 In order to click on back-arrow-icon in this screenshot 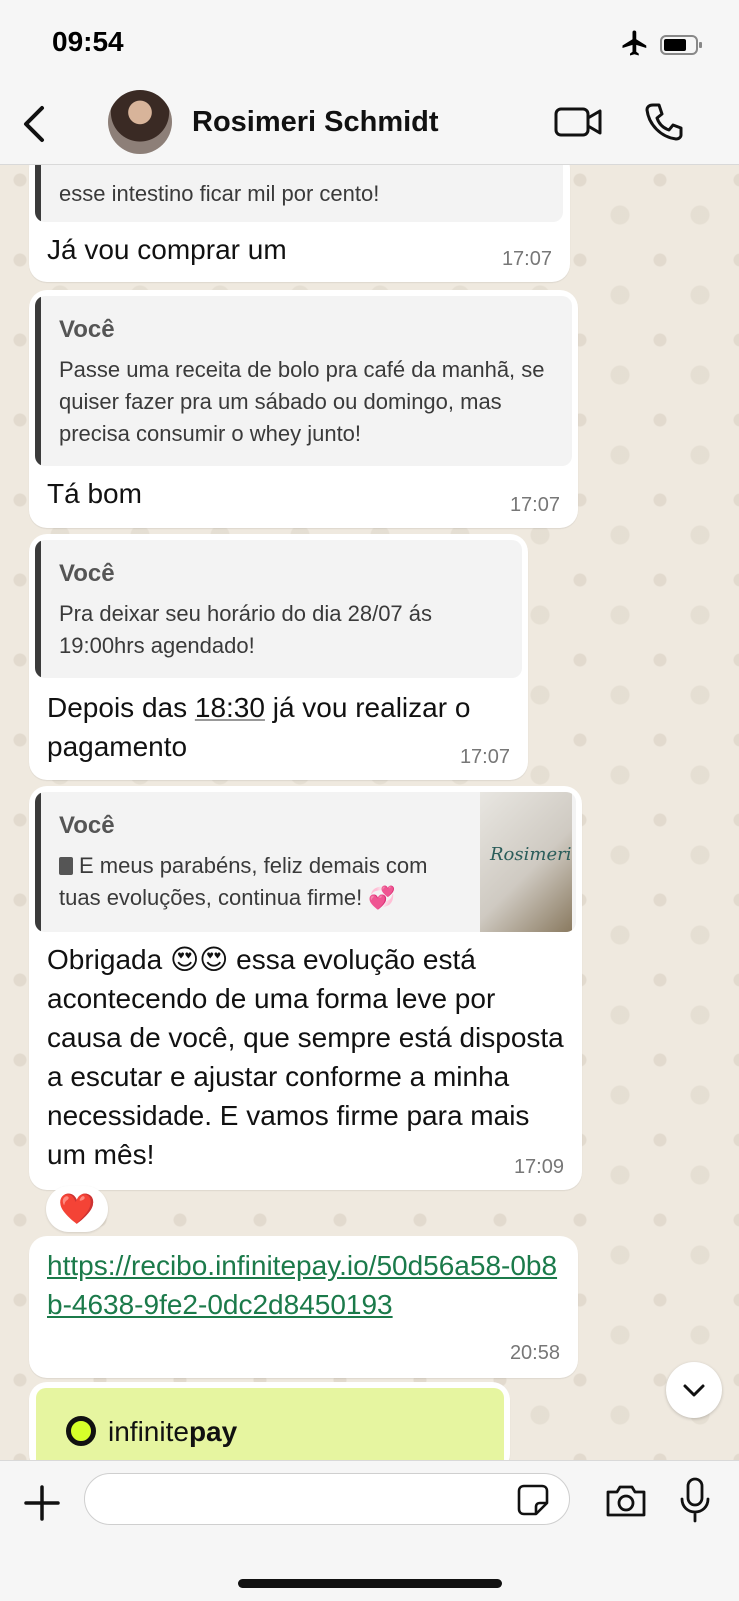, I will do `click(35, 124)`.